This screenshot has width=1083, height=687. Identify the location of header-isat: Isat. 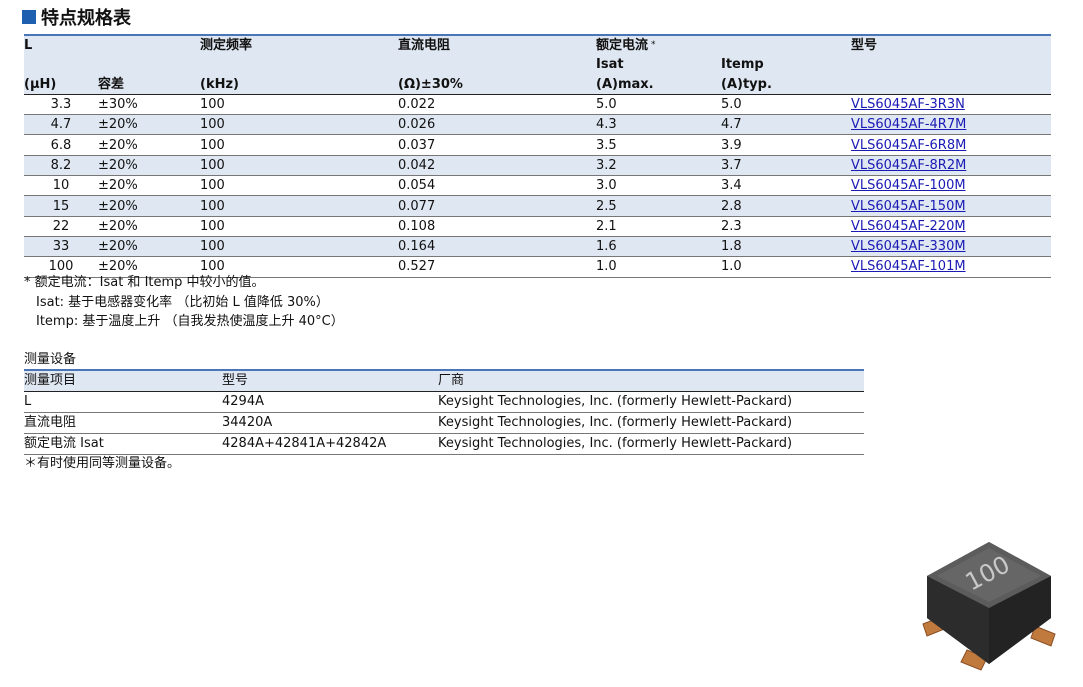
(610, 65).